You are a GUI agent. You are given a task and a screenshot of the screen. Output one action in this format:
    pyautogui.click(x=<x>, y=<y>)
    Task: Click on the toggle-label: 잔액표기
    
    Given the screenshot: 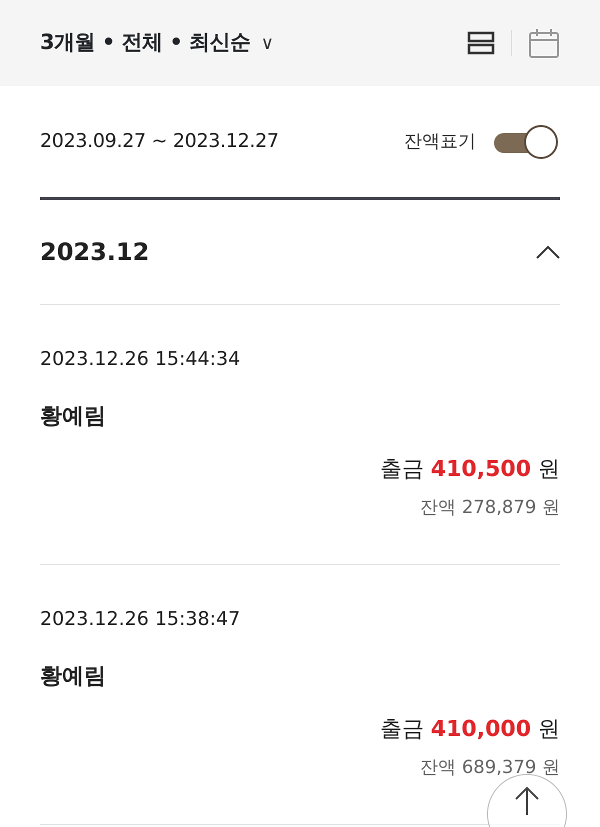 What is the action you would take?
    pyautogui.click(x=440, y=142)
    